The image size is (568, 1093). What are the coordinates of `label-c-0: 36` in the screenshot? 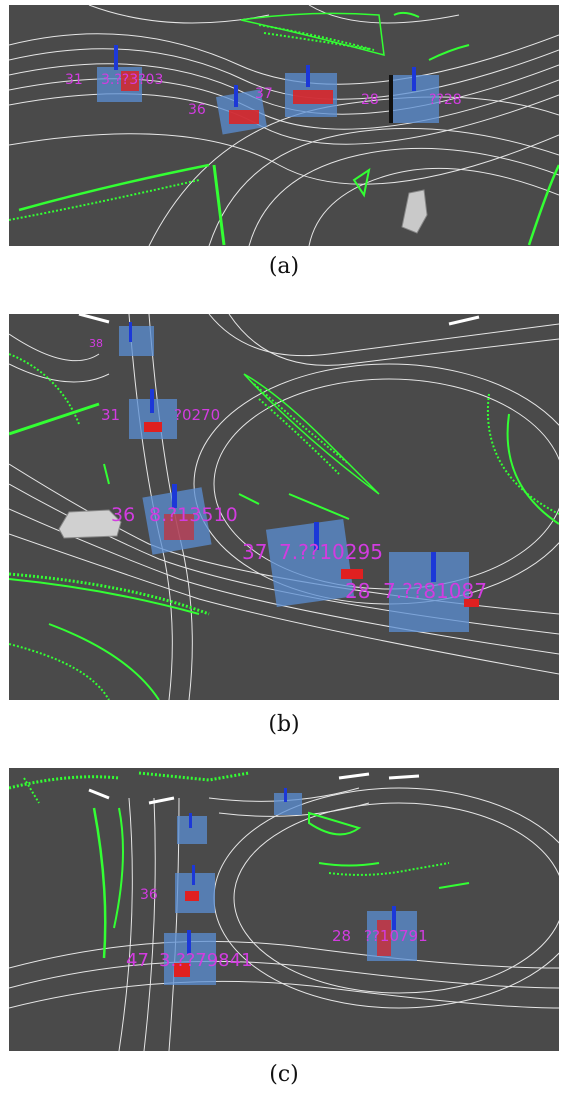 It's located at (149, 895).